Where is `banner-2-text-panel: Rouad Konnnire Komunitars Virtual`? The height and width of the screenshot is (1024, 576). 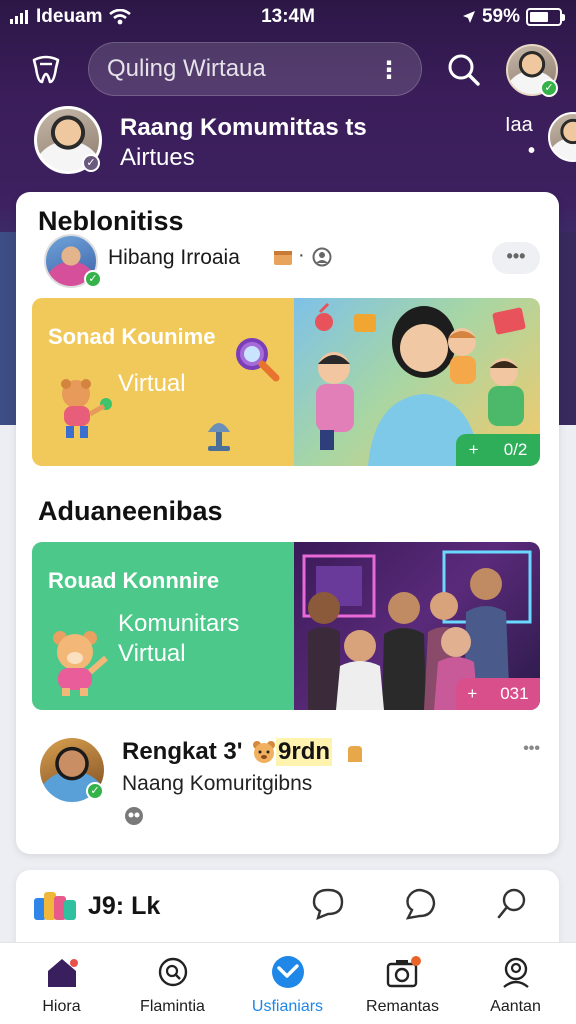 banner-2-text-panel: Rouad Konnnire Komunitars Virtual is located at coordinates (163, 626).